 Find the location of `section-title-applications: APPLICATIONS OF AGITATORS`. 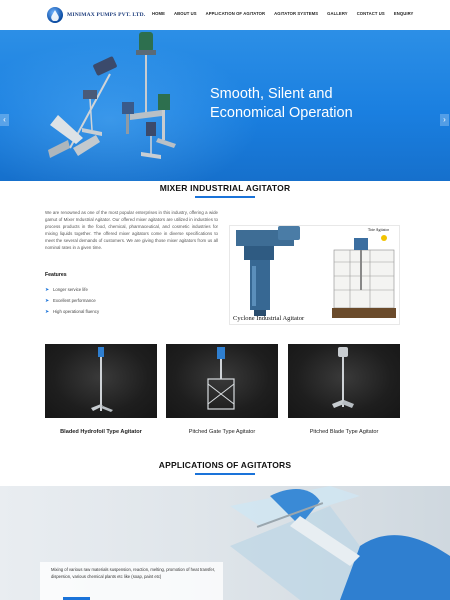

section-title-applications: APPLICATIONS OF AGITATORS is located at coordinates (225, 465).